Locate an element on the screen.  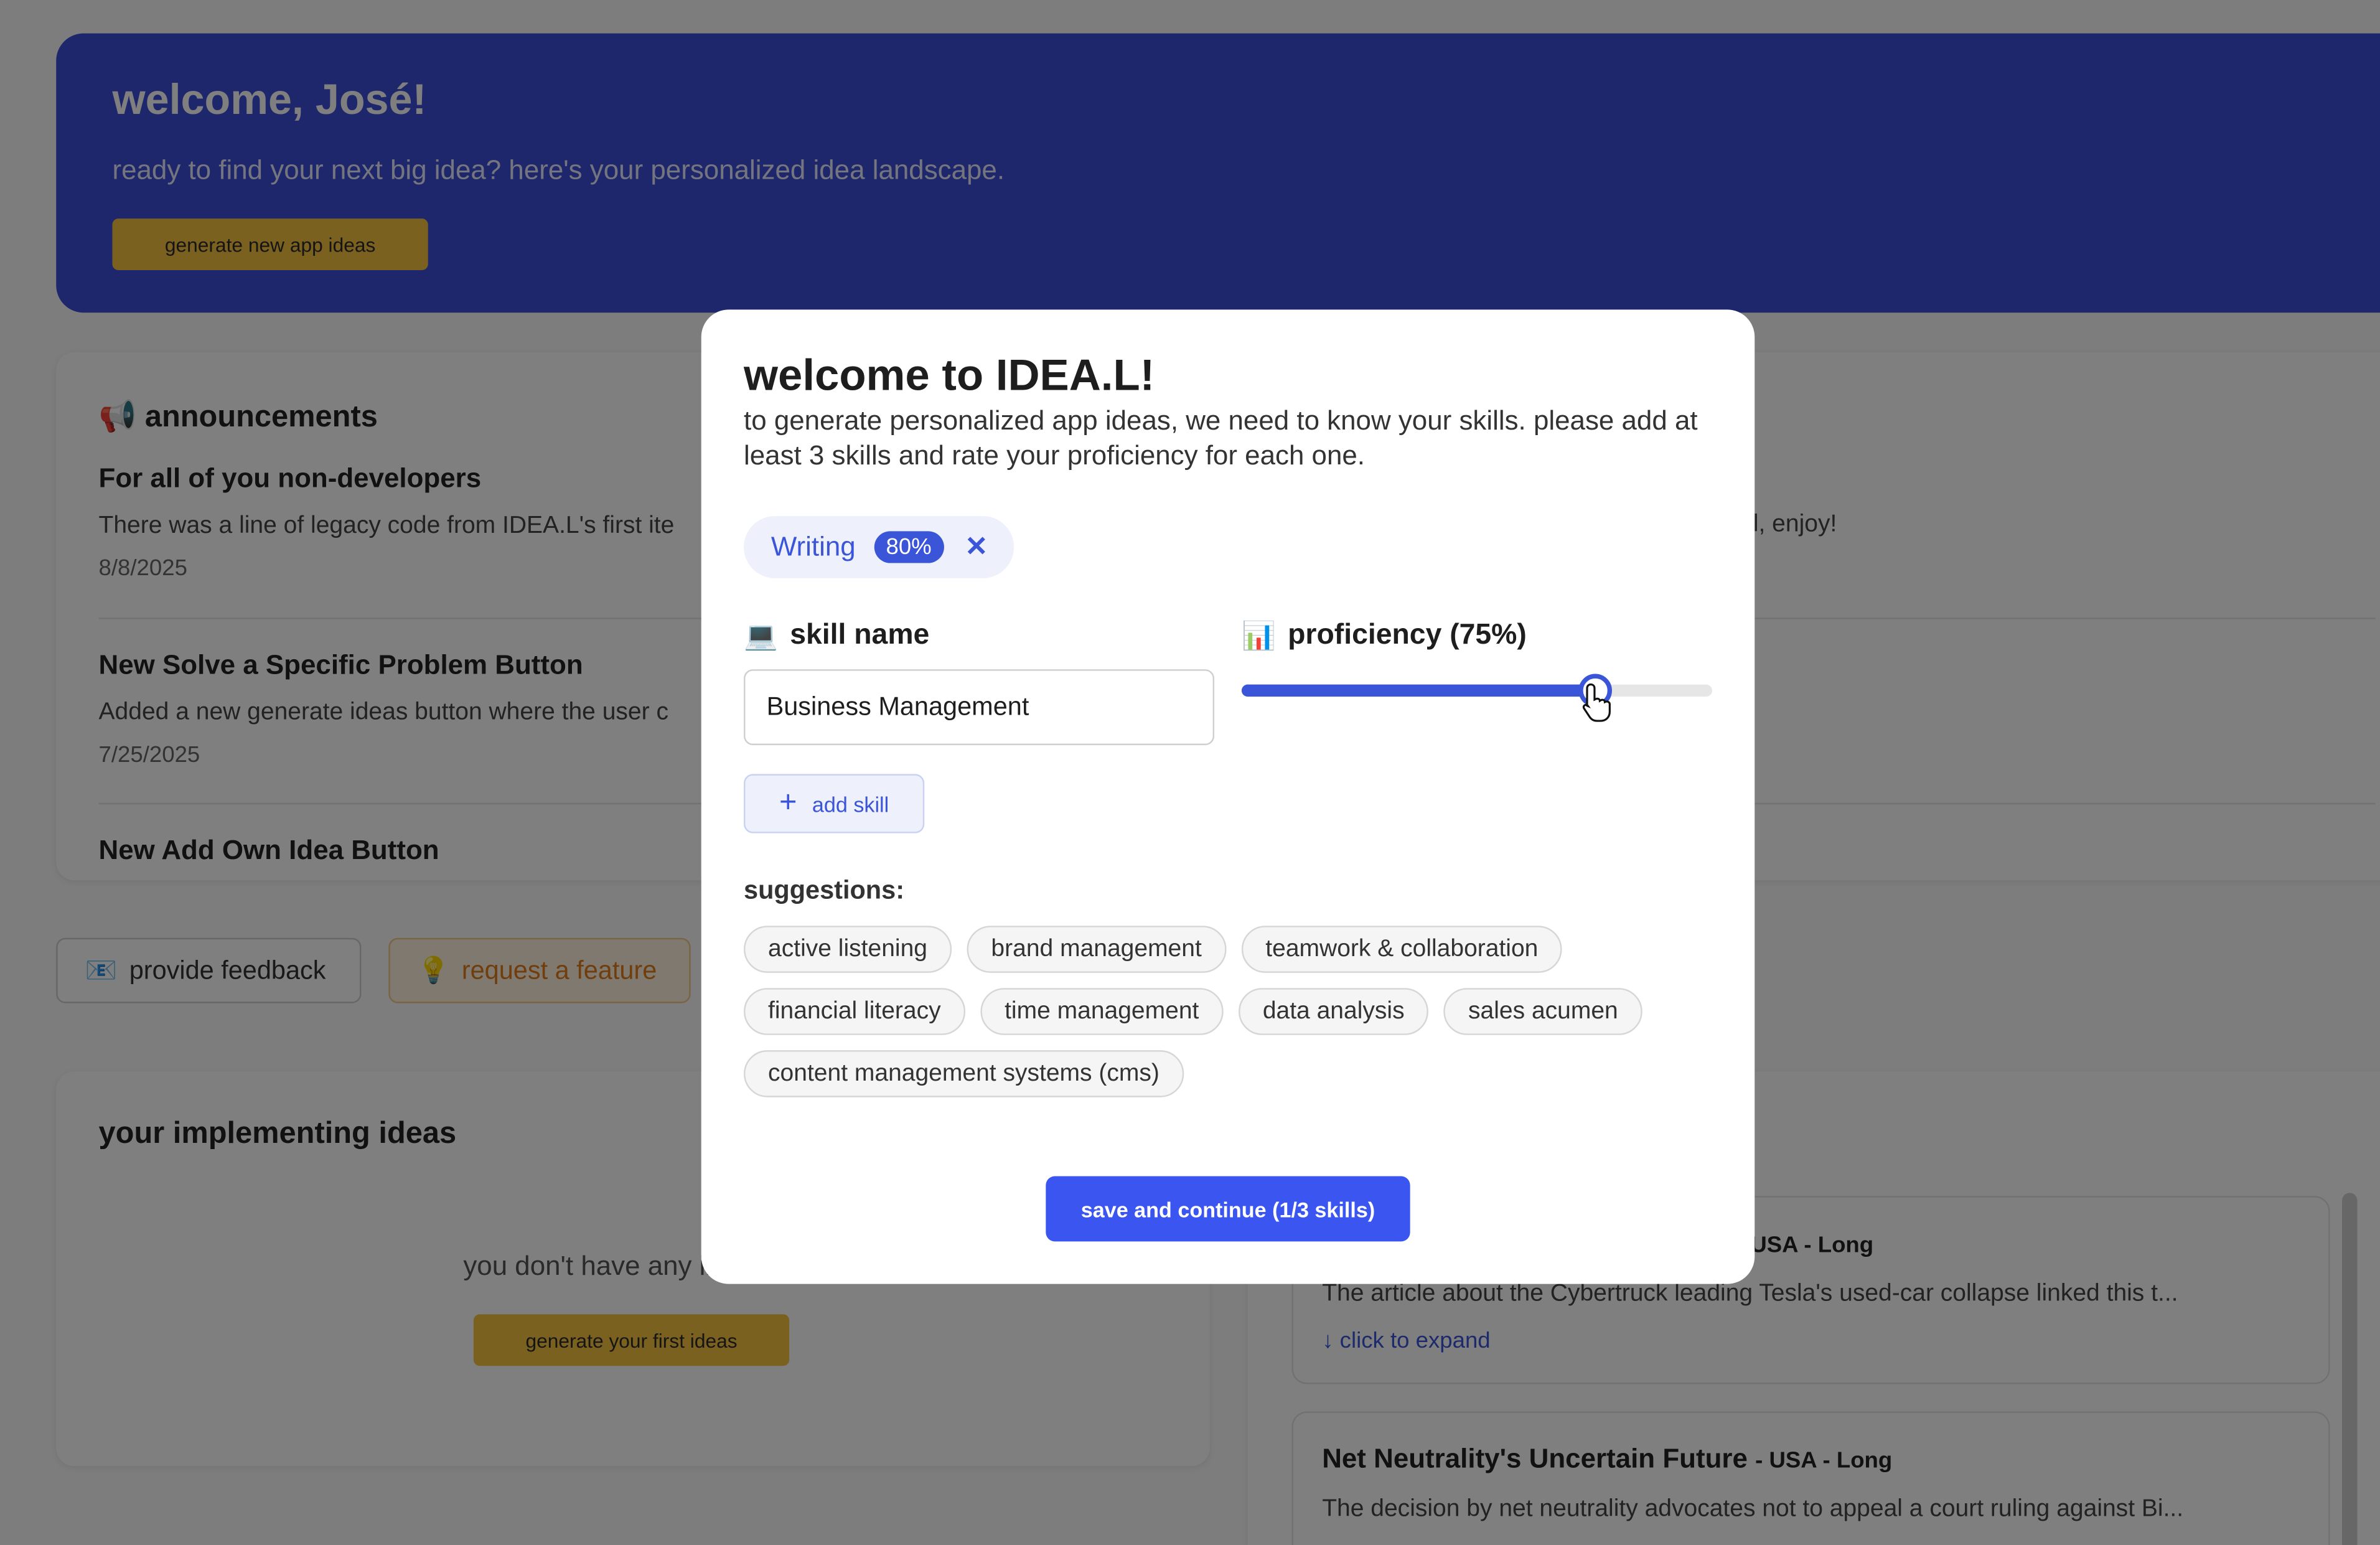
skill-chip-proficiency: 80% is located at coordinates (909, 547).